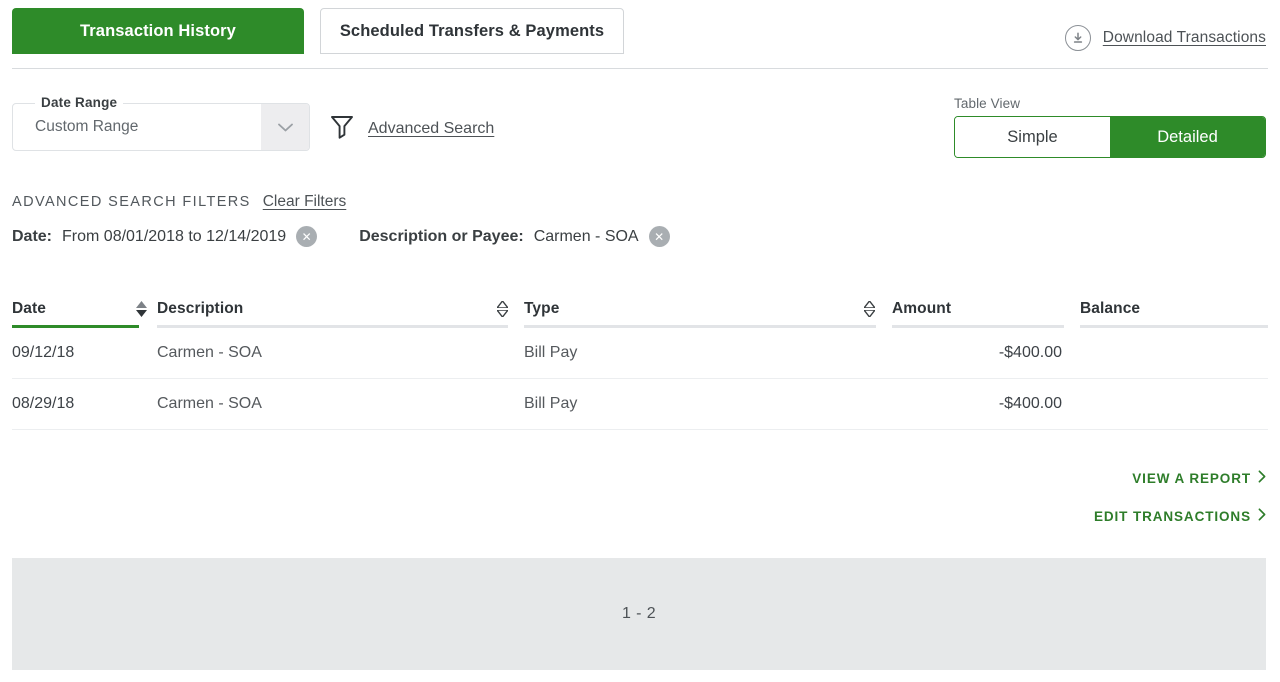 The width and height of the screenshot is (1280, 682). I want to click on column-header-description: Description, so click(340, 314).